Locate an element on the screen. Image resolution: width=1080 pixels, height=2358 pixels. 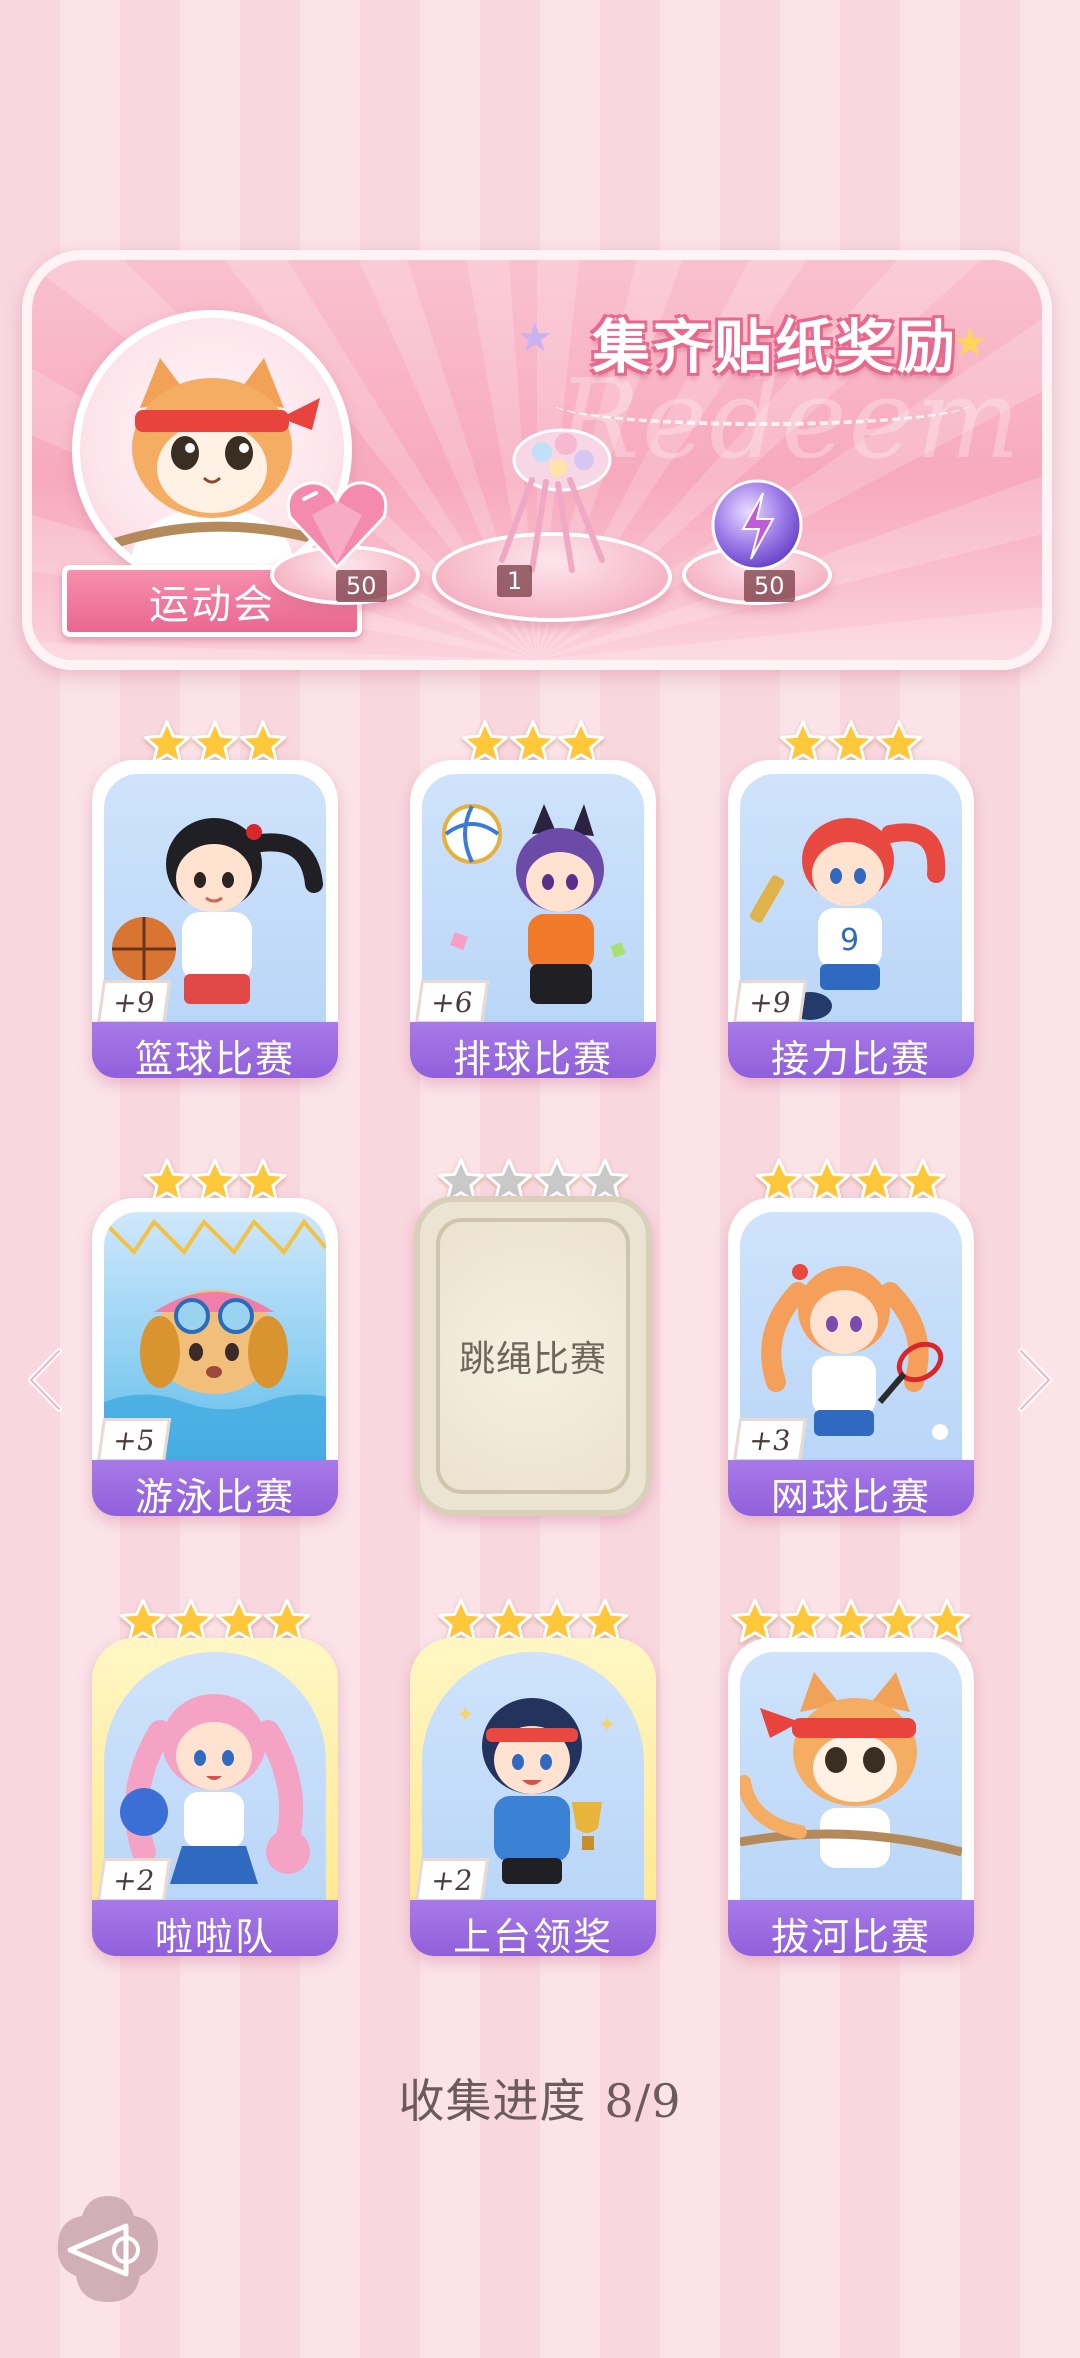
prev-page-button is located at coordinates (45, 1380).